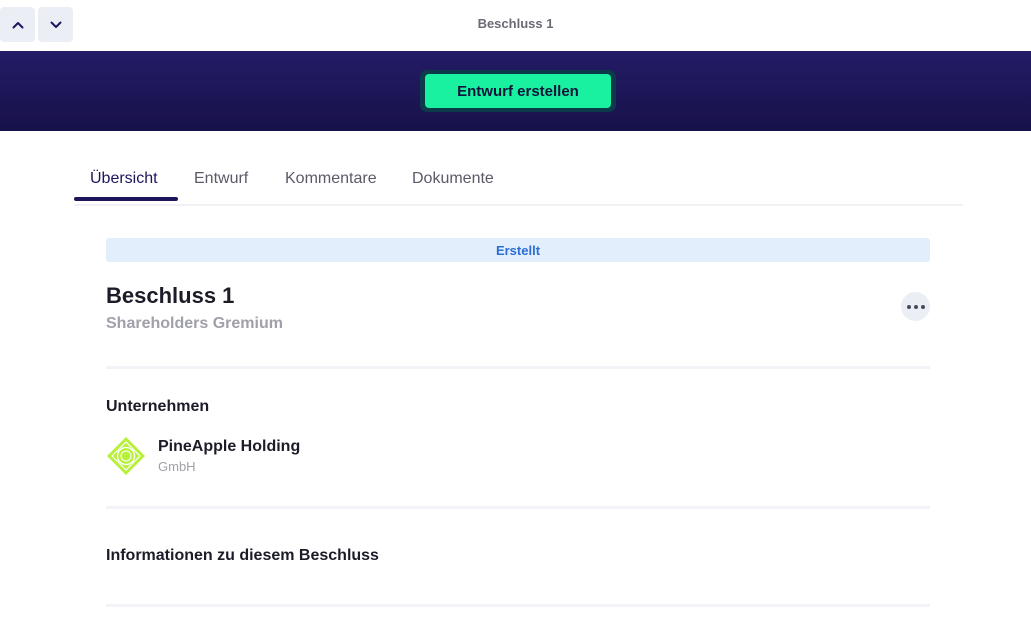  What do you see at coordinates (229, 447) in the screenshot?
I see `company-name: PineApple Holding` at bounding box center [229, 447].